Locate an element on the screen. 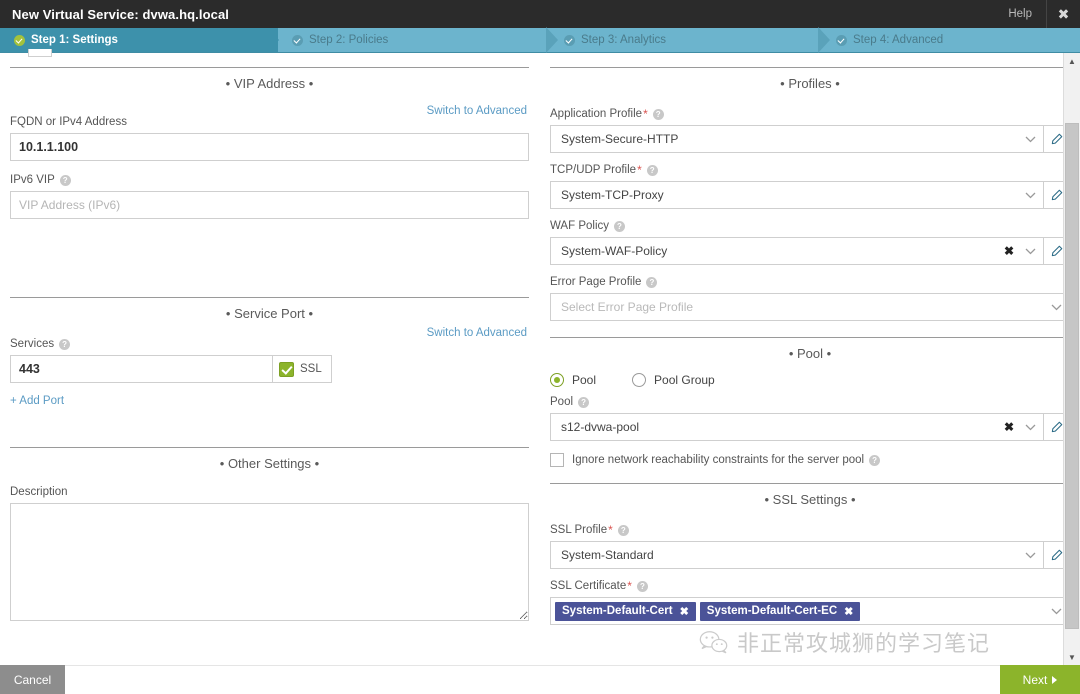  error-page-profile-select: Select Error Page Profile is located at coordinates (810, 307).